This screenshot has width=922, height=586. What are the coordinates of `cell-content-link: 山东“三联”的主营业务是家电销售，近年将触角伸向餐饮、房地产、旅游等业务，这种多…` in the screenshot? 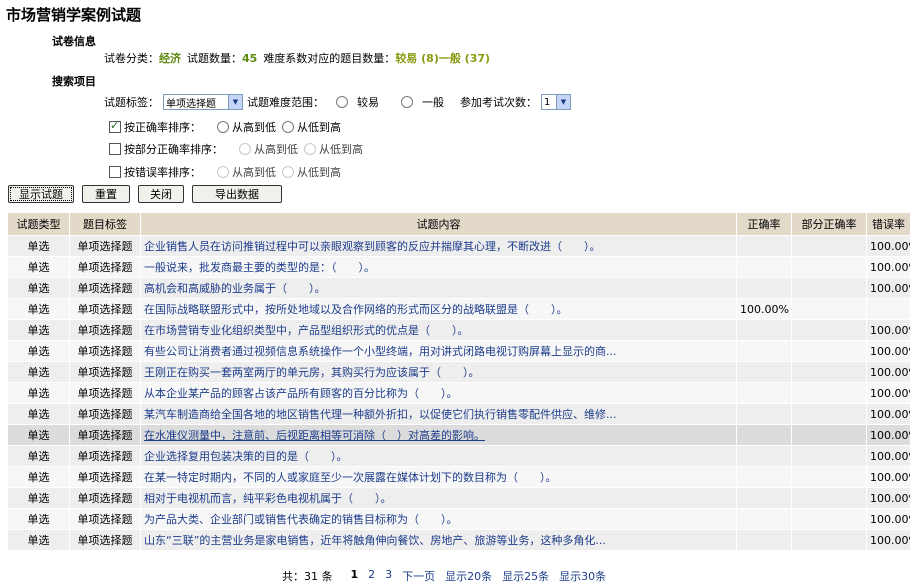 It's located at (438, 540).